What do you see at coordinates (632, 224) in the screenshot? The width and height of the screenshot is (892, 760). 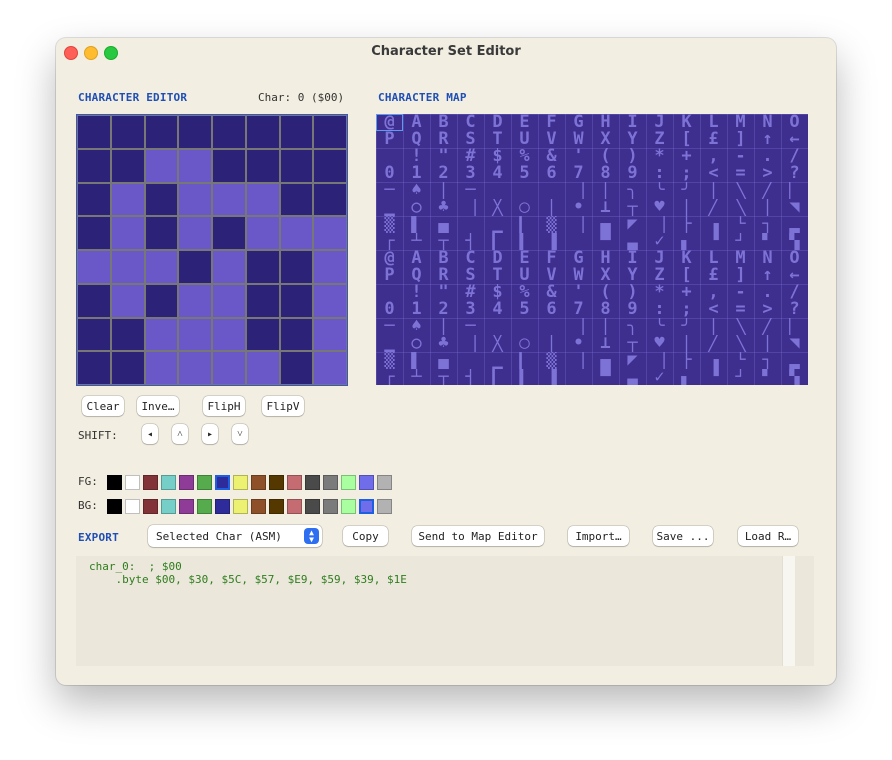 I see `character-map-cell: ◤` at bounding box center [632, 224].